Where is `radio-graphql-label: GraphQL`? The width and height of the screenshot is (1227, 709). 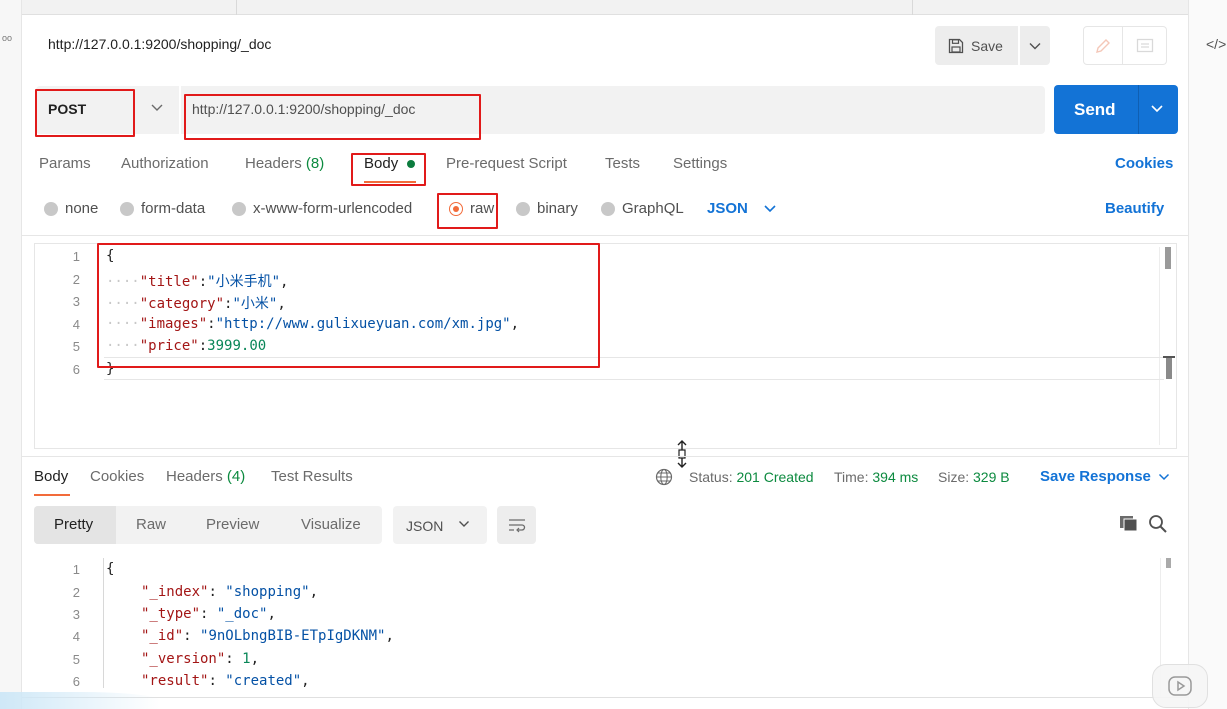 radio-graphql-label: GraphQL is located at coordinates (653, 208).